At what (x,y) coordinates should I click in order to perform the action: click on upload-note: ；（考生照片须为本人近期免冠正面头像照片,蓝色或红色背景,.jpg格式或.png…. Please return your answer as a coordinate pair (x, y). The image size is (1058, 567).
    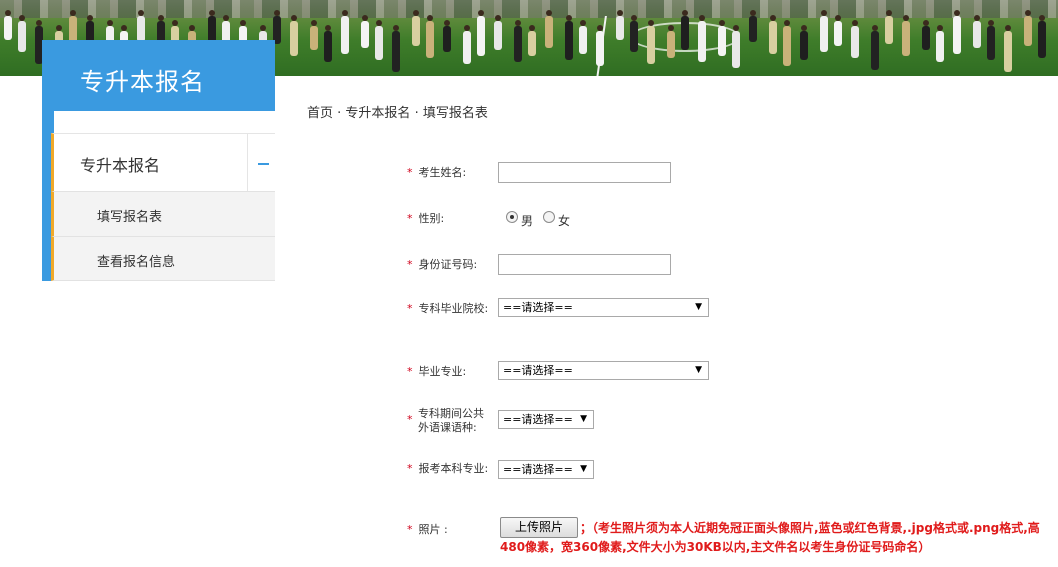
    Looking at the image, I should click on (770, 537).